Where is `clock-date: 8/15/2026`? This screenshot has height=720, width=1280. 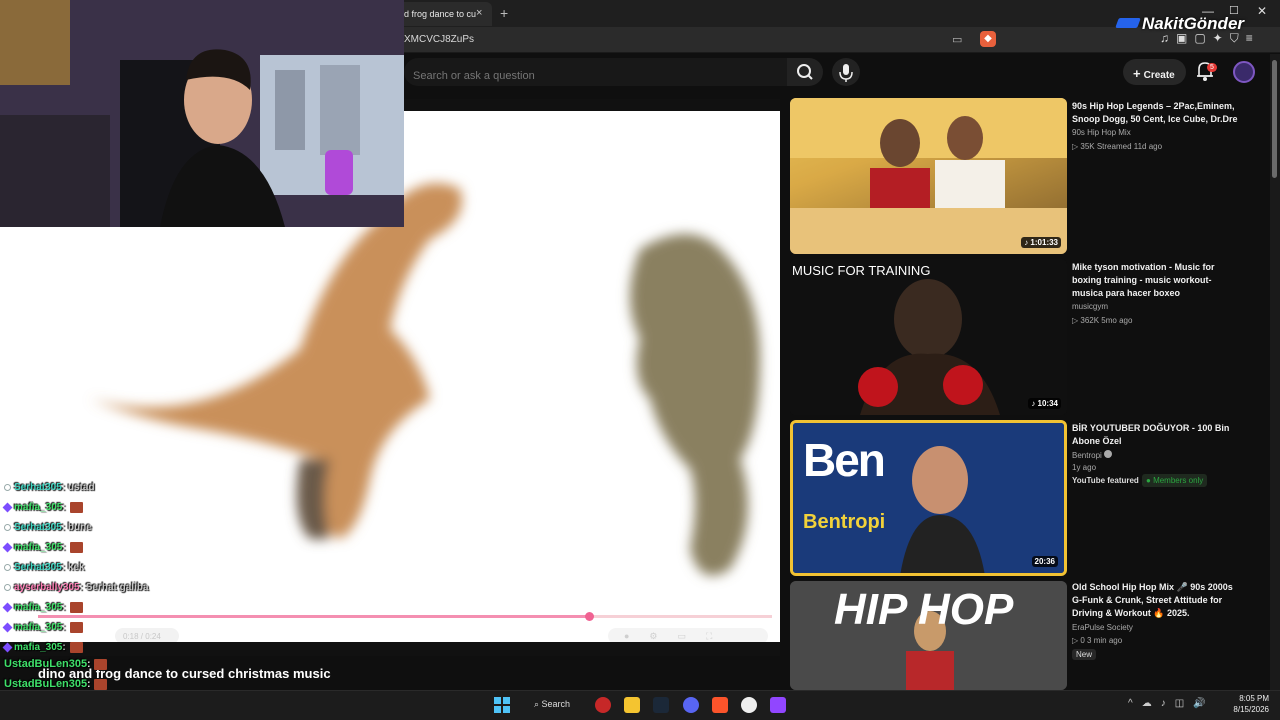
clock-date: 8/15/2026 is located at coordinates (1251, 709).